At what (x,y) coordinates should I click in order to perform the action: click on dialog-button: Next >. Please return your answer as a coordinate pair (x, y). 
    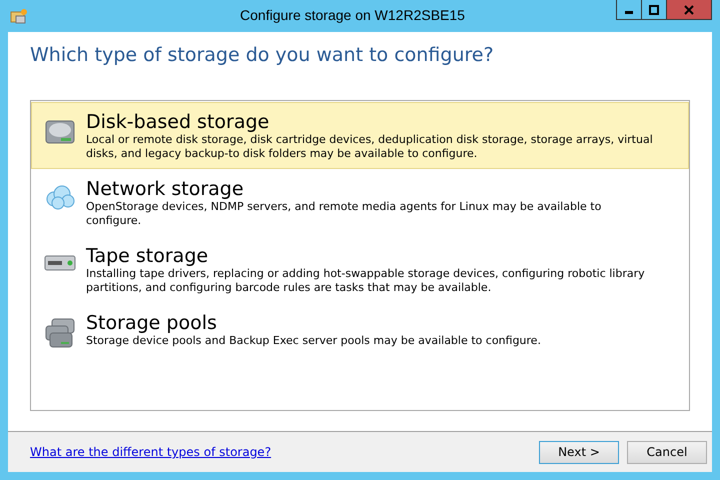
    Looking at the image, I should click on (579, 452).